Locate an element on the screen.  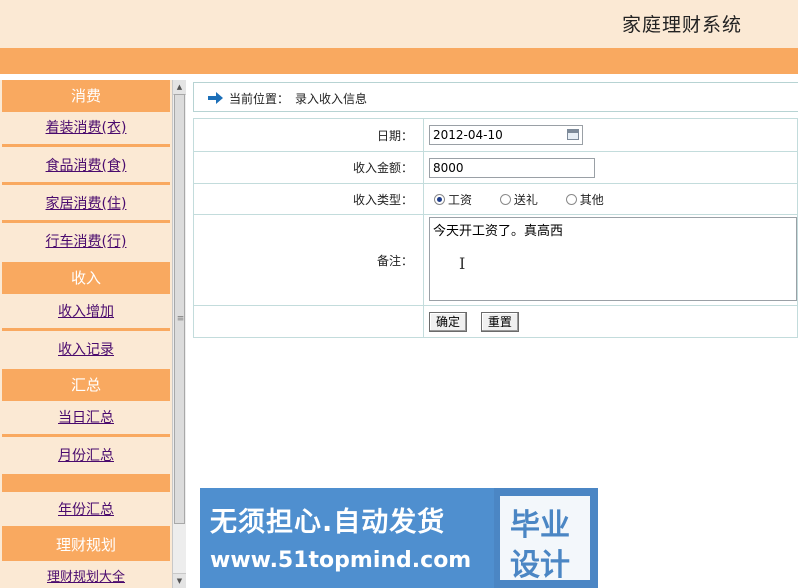
radio-salary: 工资 is located at coordinates (453, 199).